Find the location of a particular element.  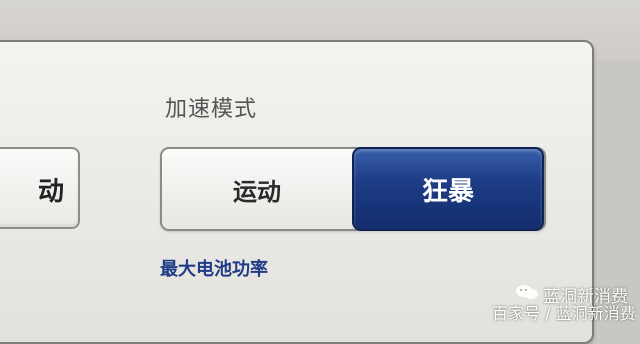

previous-option-button: 动 is located at coordinates (40, 188).